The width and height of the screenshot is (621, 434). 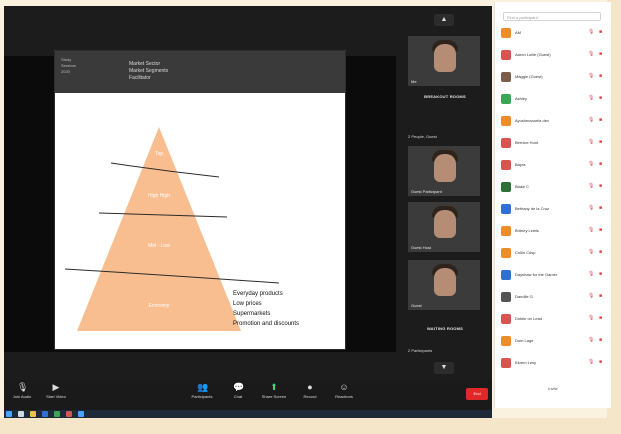 What do you see at coordinates (554, 297) in the screenshot?
I see `participant-row: Dandile G 🎙 ■` at bounding box center [554, 297].